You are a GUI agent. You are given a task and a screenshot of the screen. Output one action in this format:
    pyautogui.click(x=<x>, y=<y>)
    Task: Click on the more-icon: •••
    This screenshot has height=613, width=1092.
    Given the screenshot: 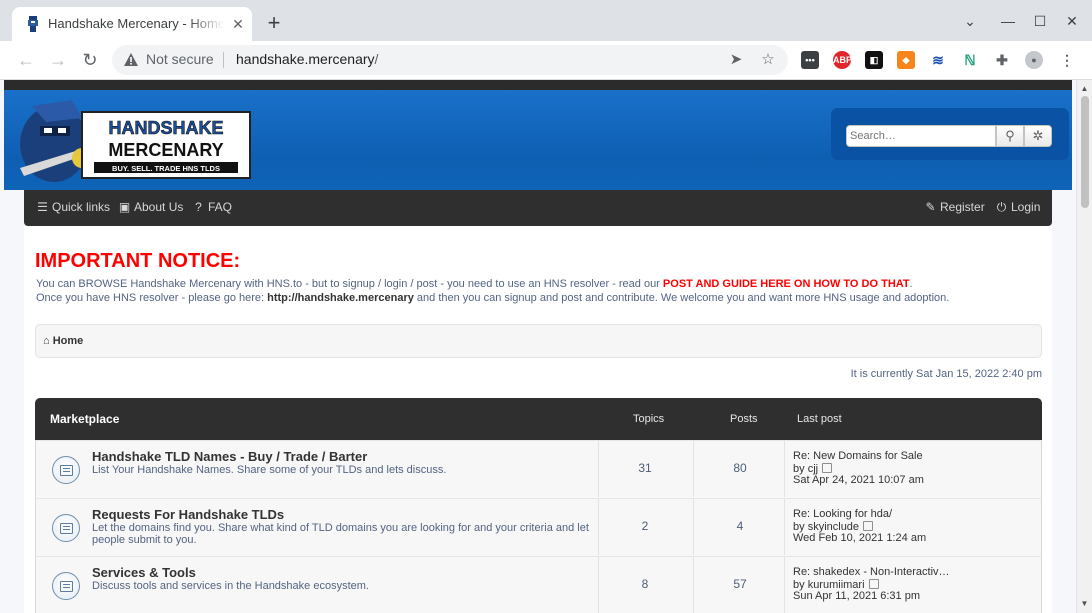 What is the action you would take?
    pyautogui.click(x=810, y=60)
    